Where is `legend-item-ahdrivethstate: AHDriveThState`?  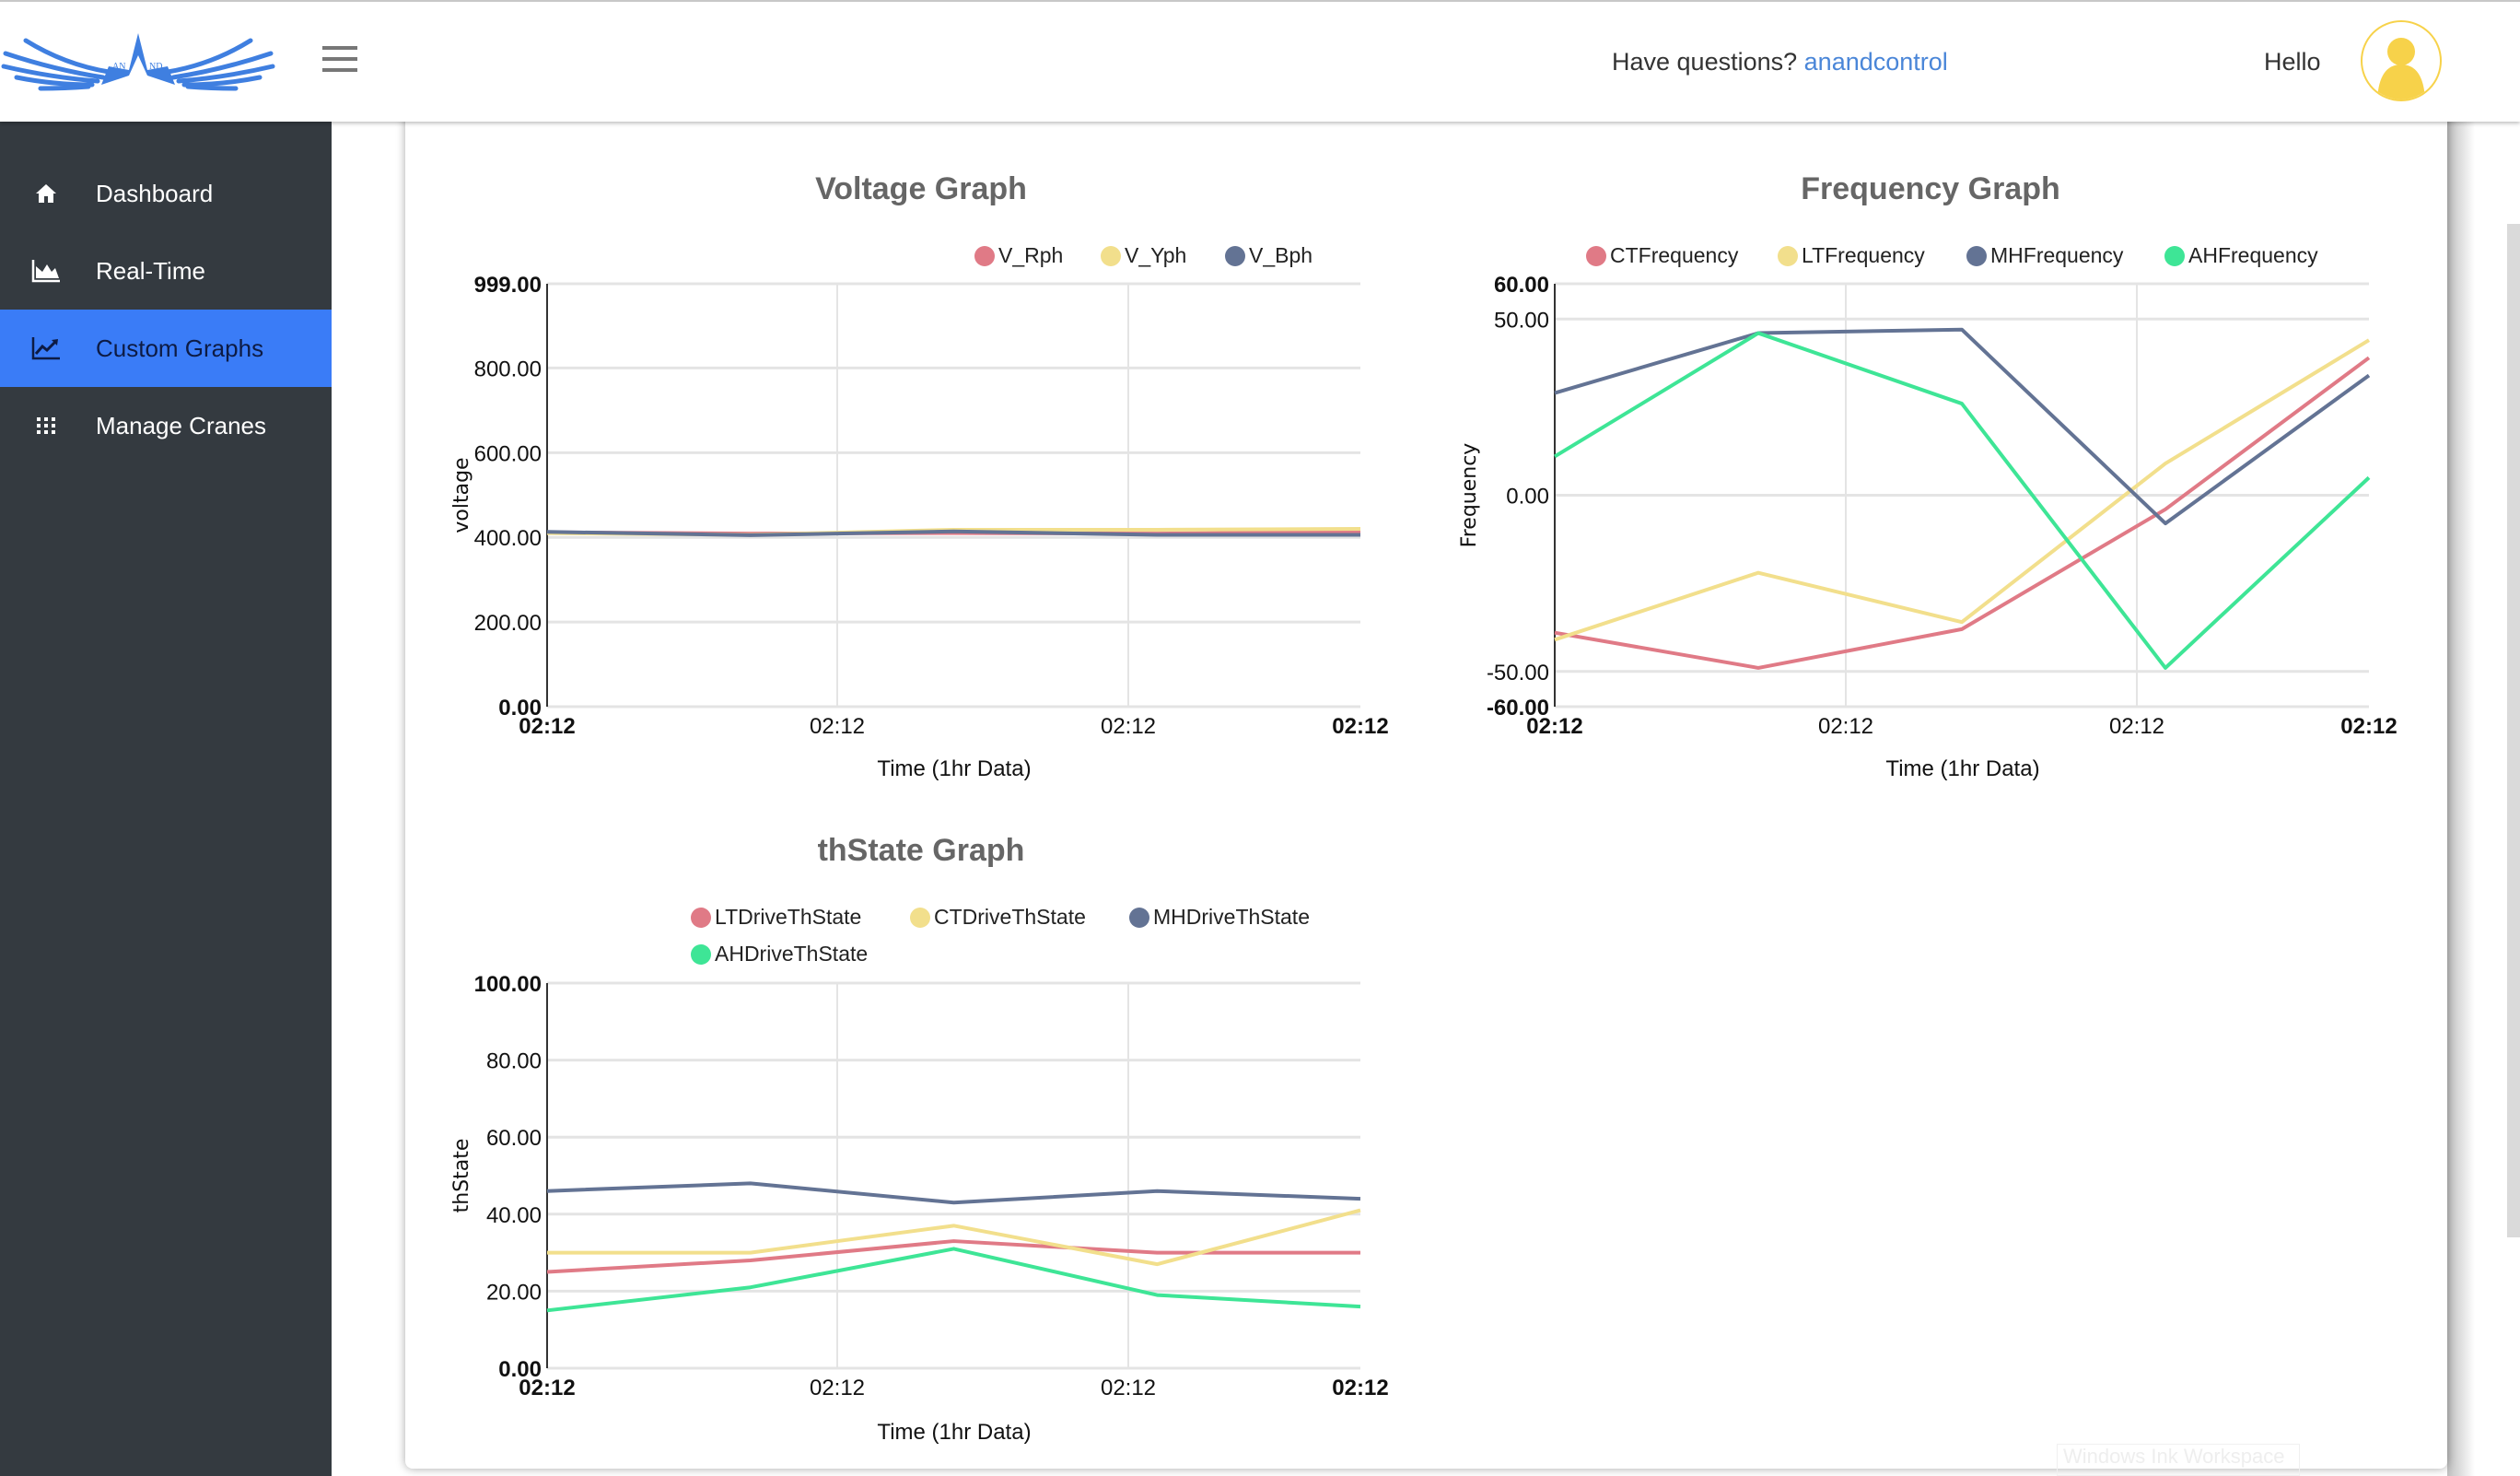 legend-item-ahdrivethstate: AHDriveThState is located at coordinates (779, 954).